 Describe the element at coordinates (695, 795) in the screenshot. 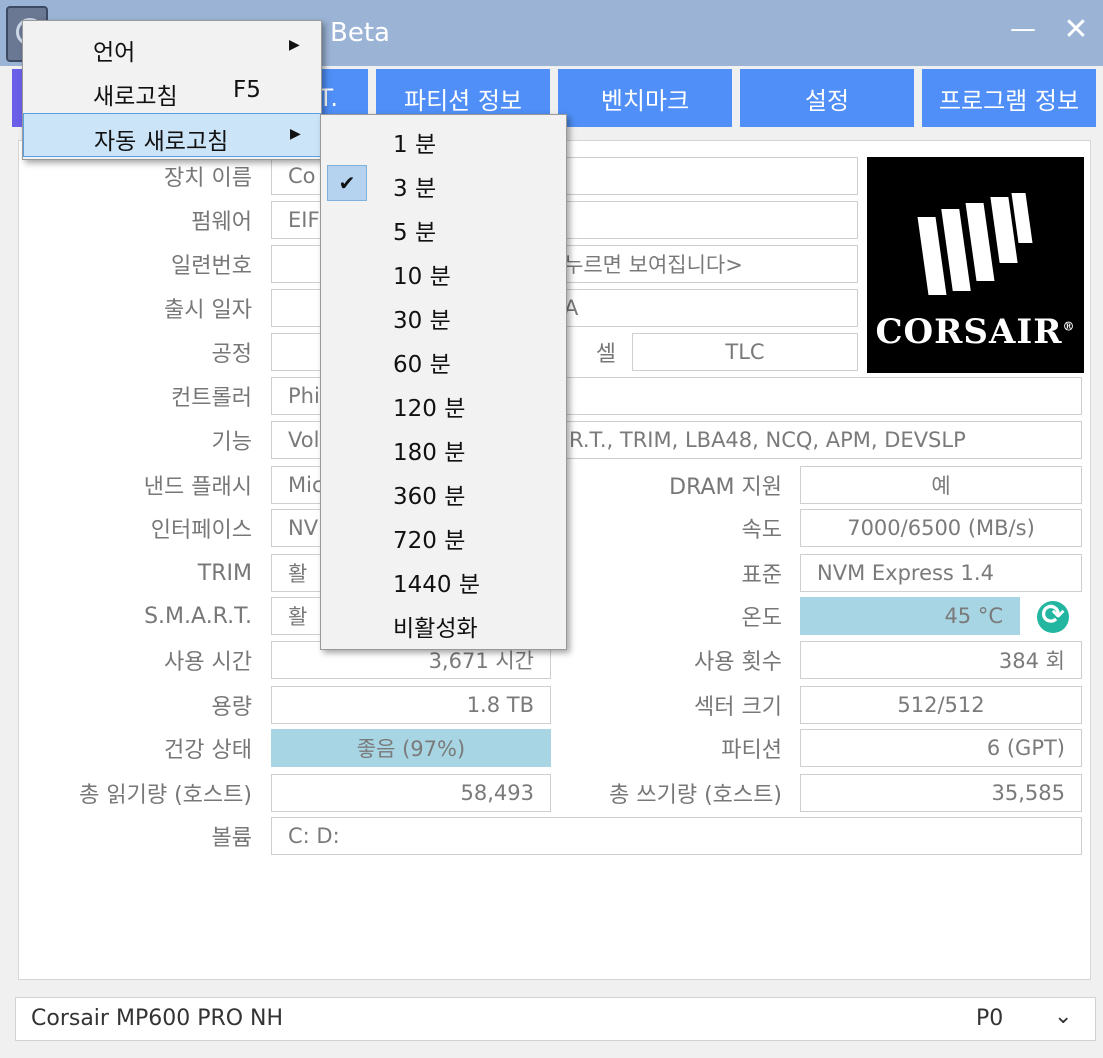

I see `label-host-writes: 총 쓰기량 (호스트)` at that location.